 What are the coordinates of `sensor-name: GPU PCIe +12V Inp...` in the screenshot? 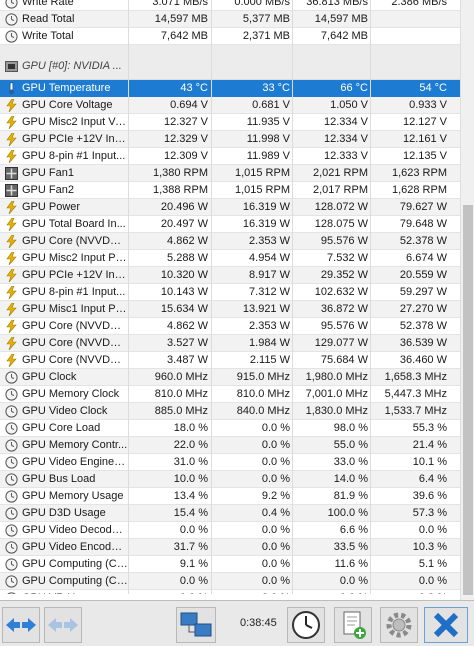 It's located at (75, 275).